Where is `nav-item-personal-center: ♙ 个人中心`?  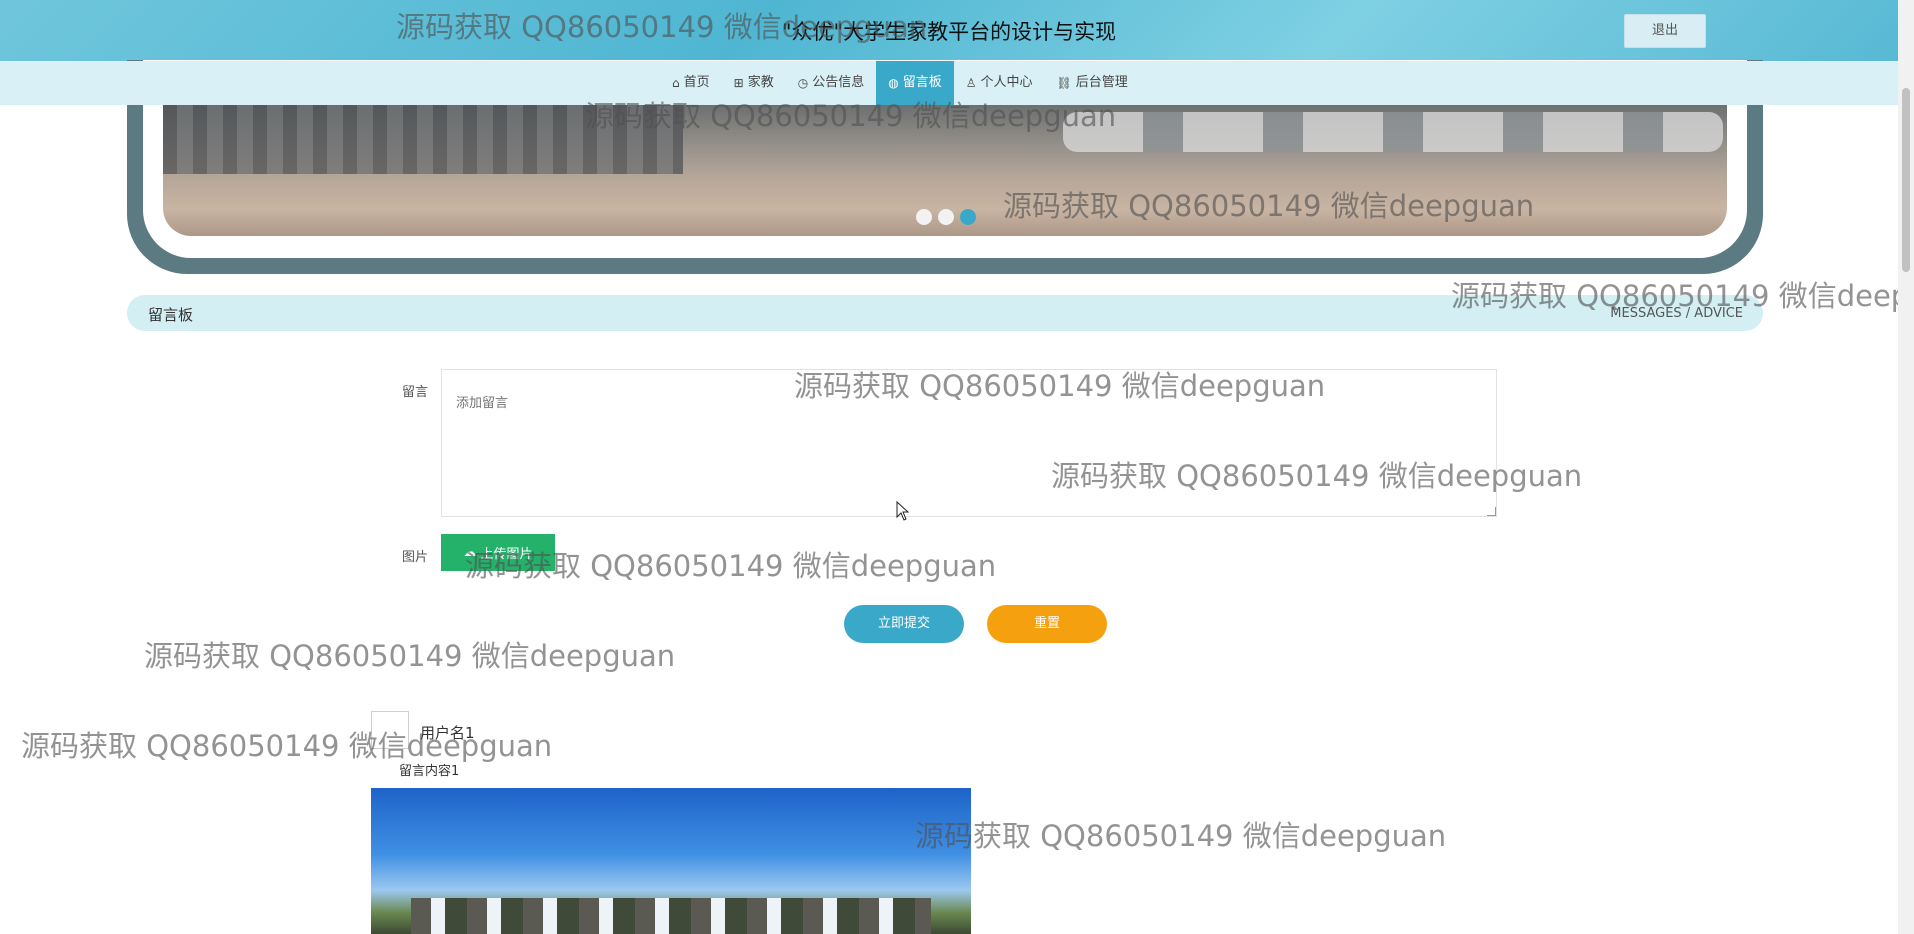
nav-item-personal-center: ♙ 个人中心 is located at coordinates (999, 83).